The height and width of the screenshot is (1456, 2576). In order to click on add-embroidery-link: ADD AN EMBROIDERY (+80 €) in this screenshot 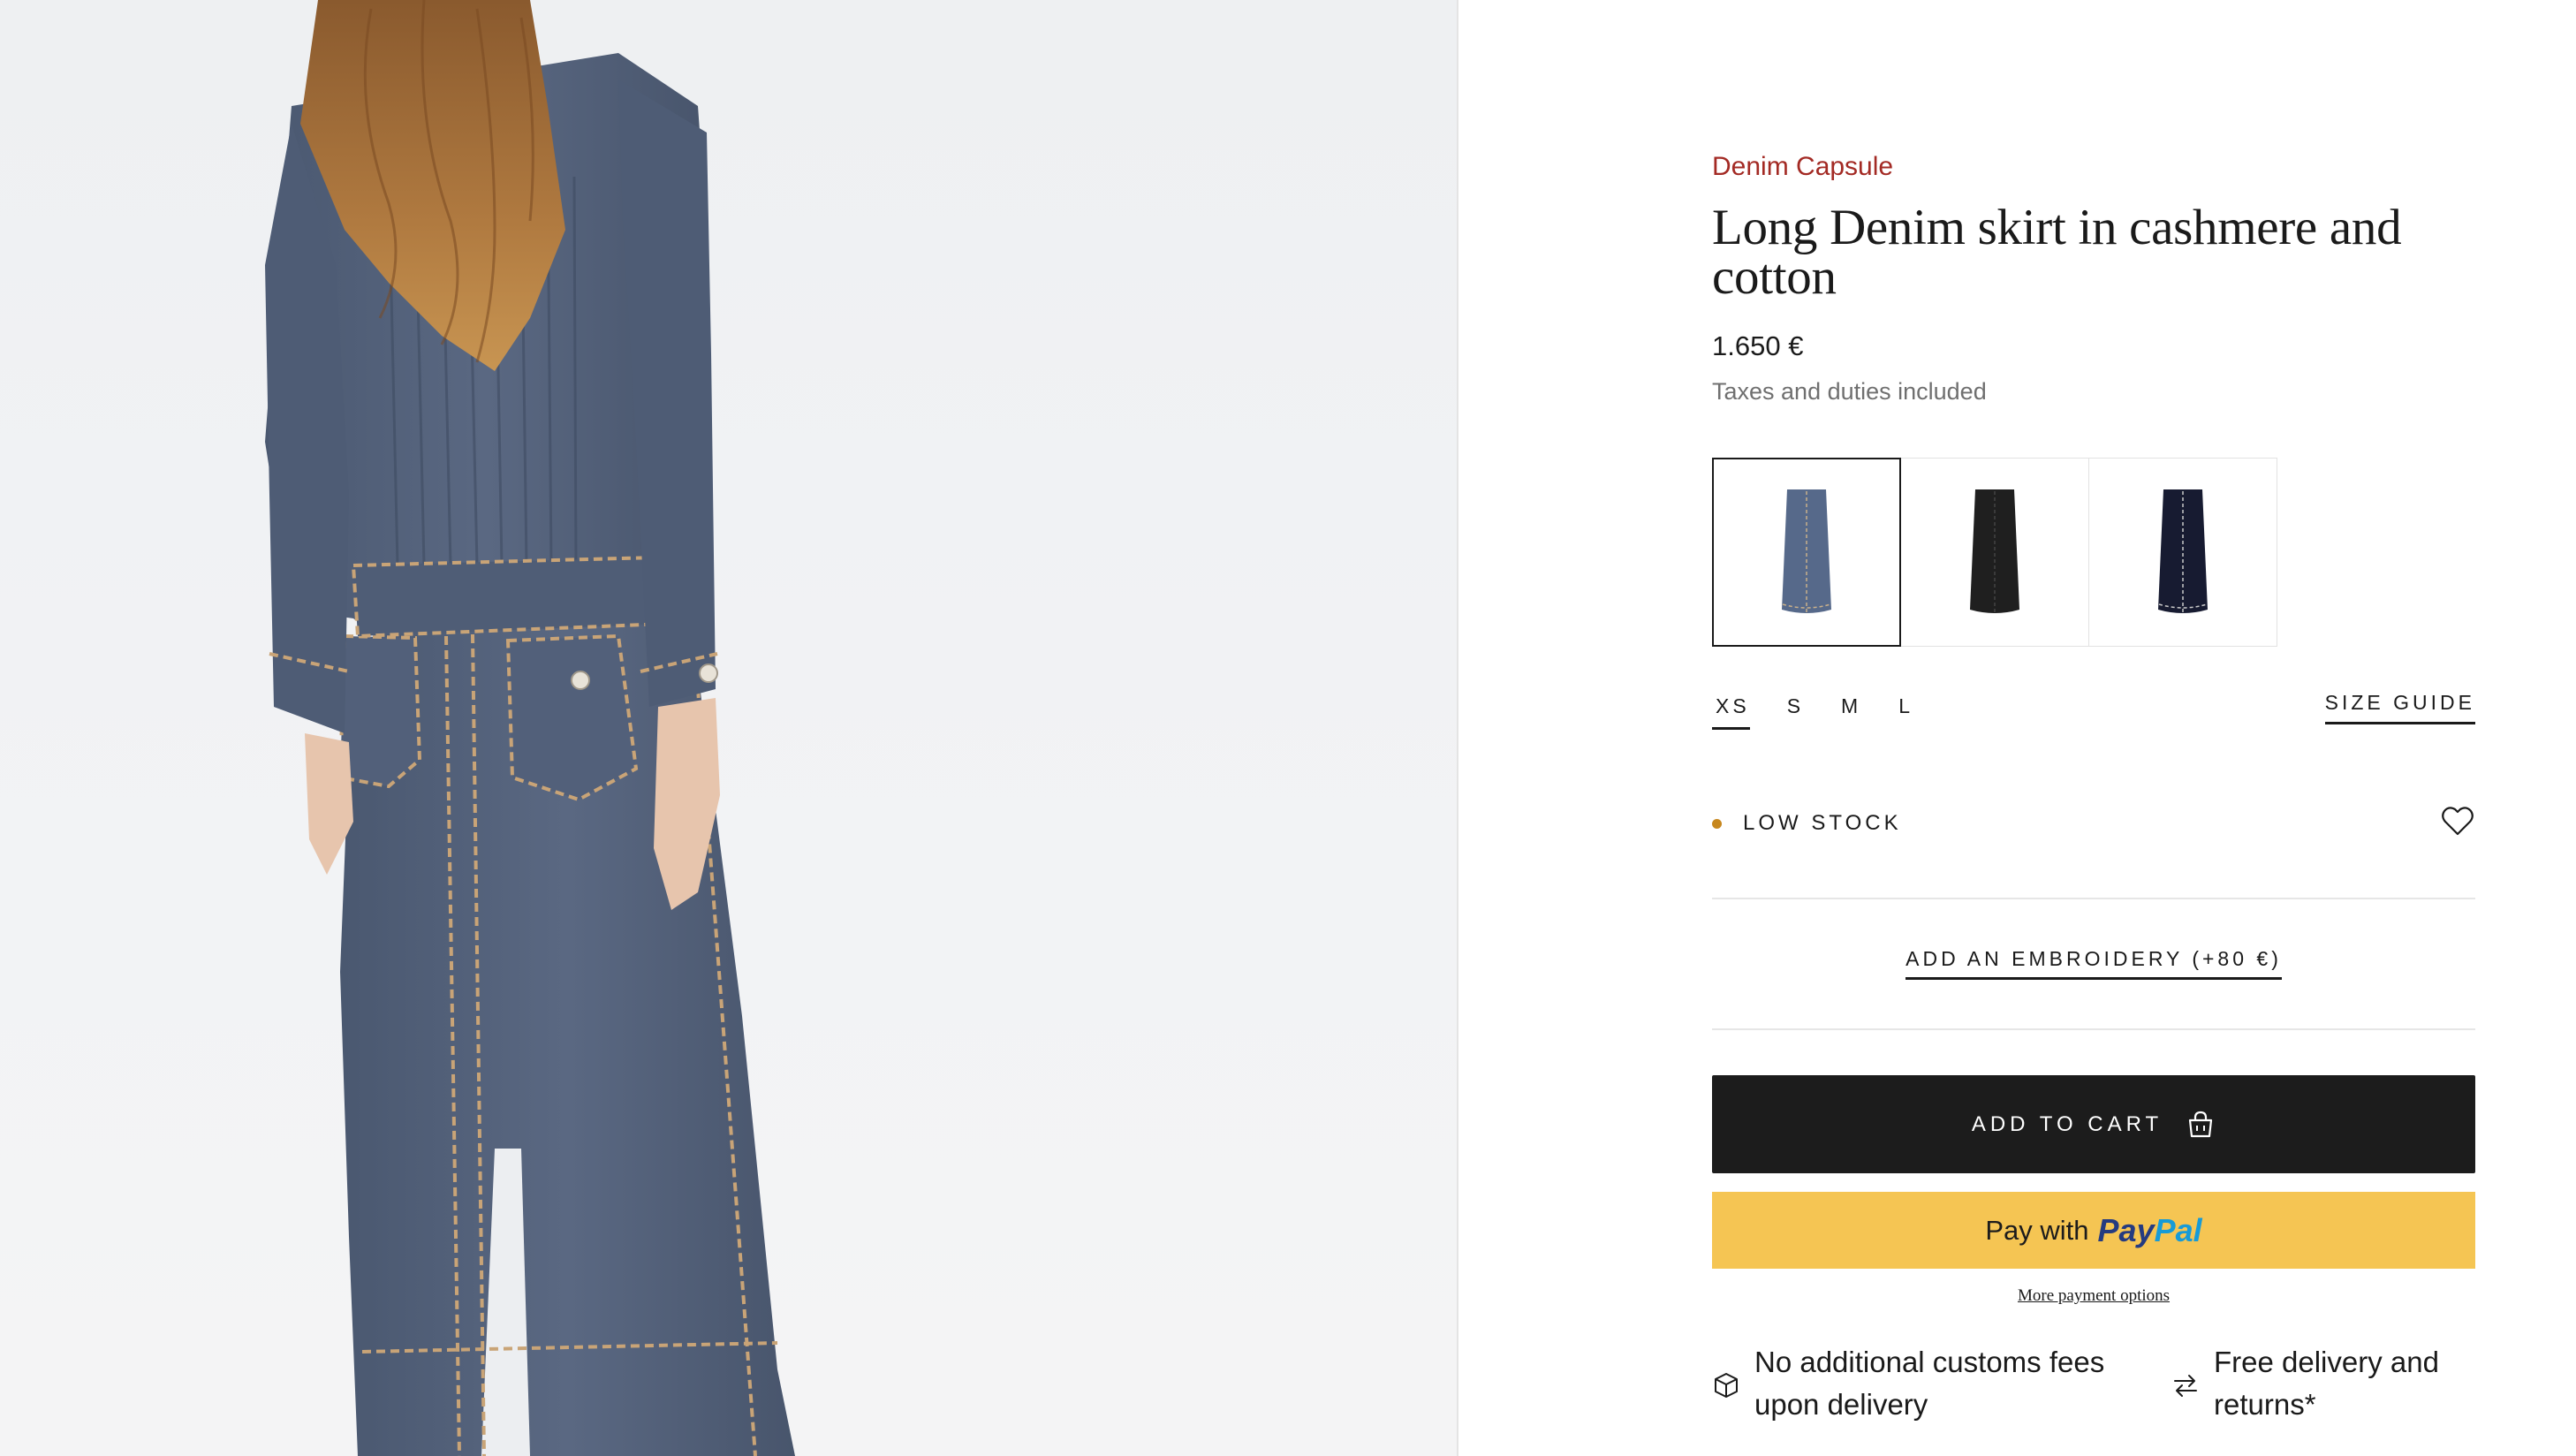, I will do `click(2093, 963)`.